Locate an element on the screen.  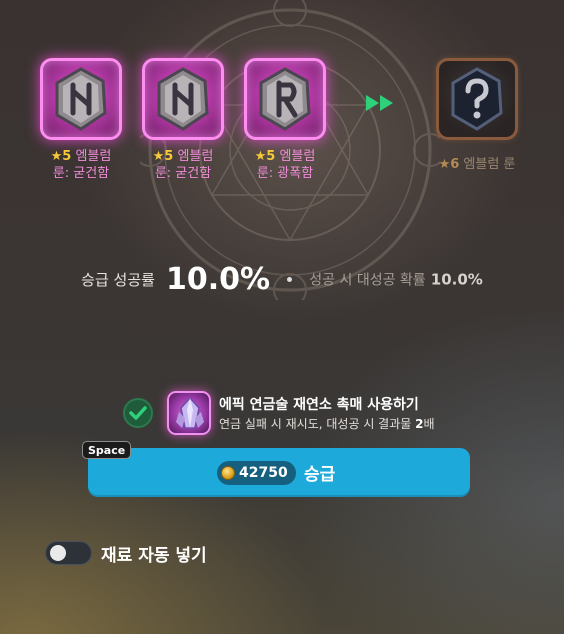
rune-r-icon is located at coordinates (285, 99).